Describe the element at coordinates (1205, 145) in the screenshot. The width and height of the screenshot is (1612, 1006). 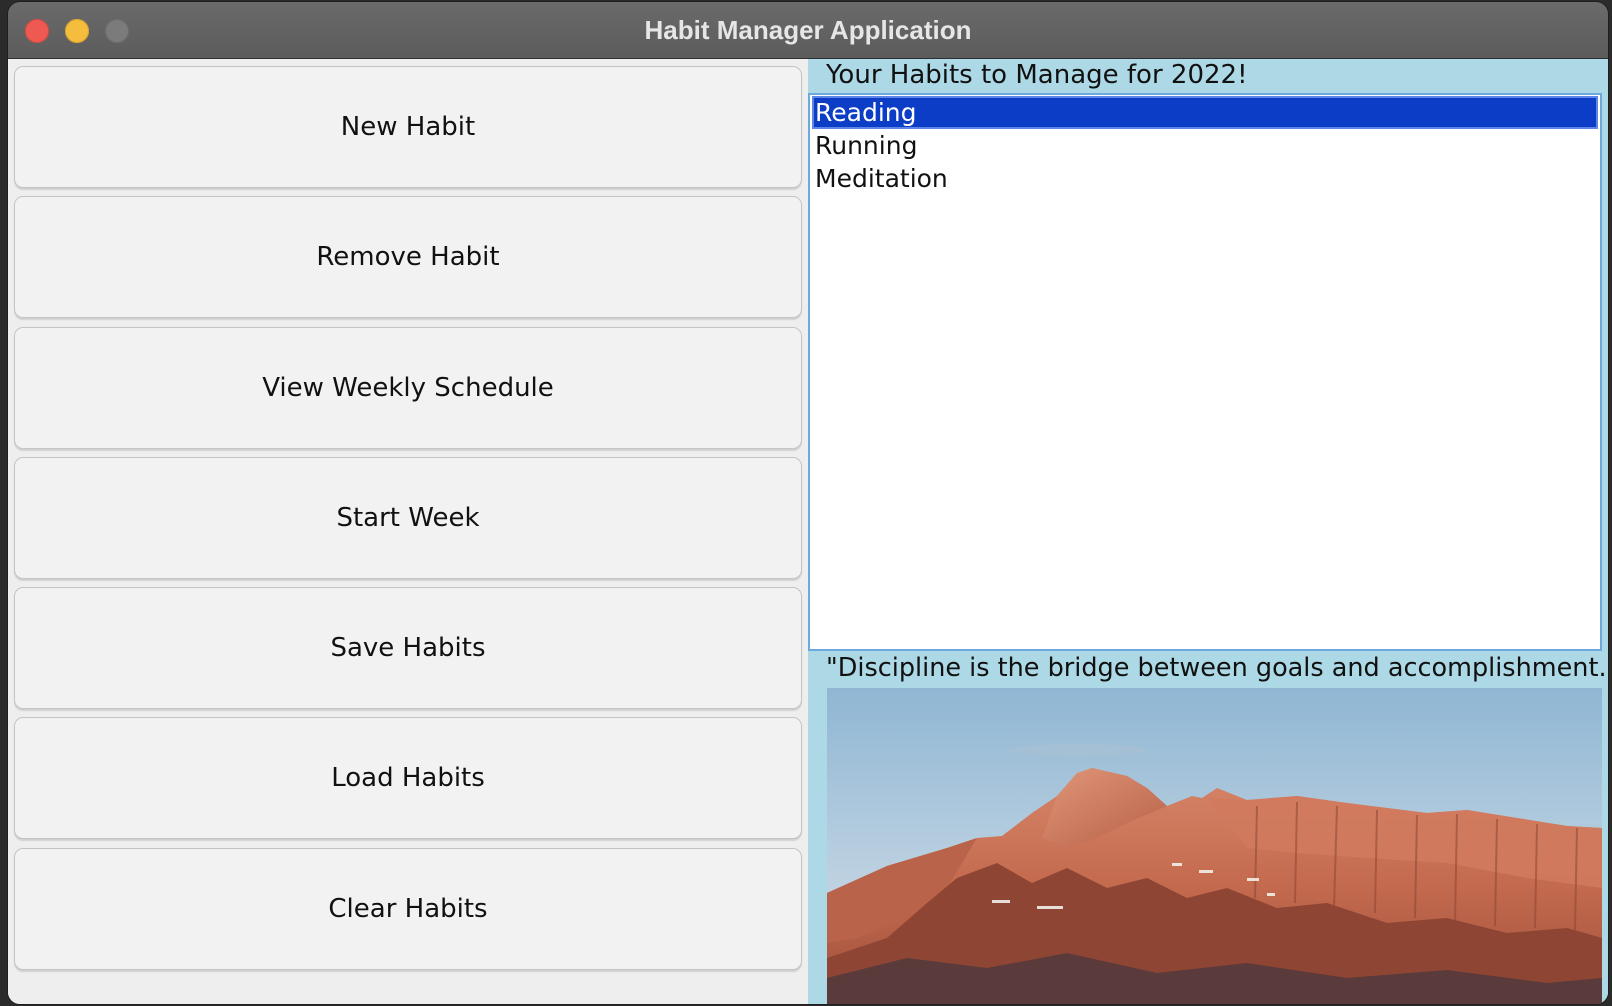
I see `habit-list-item-running: Running` at that location.